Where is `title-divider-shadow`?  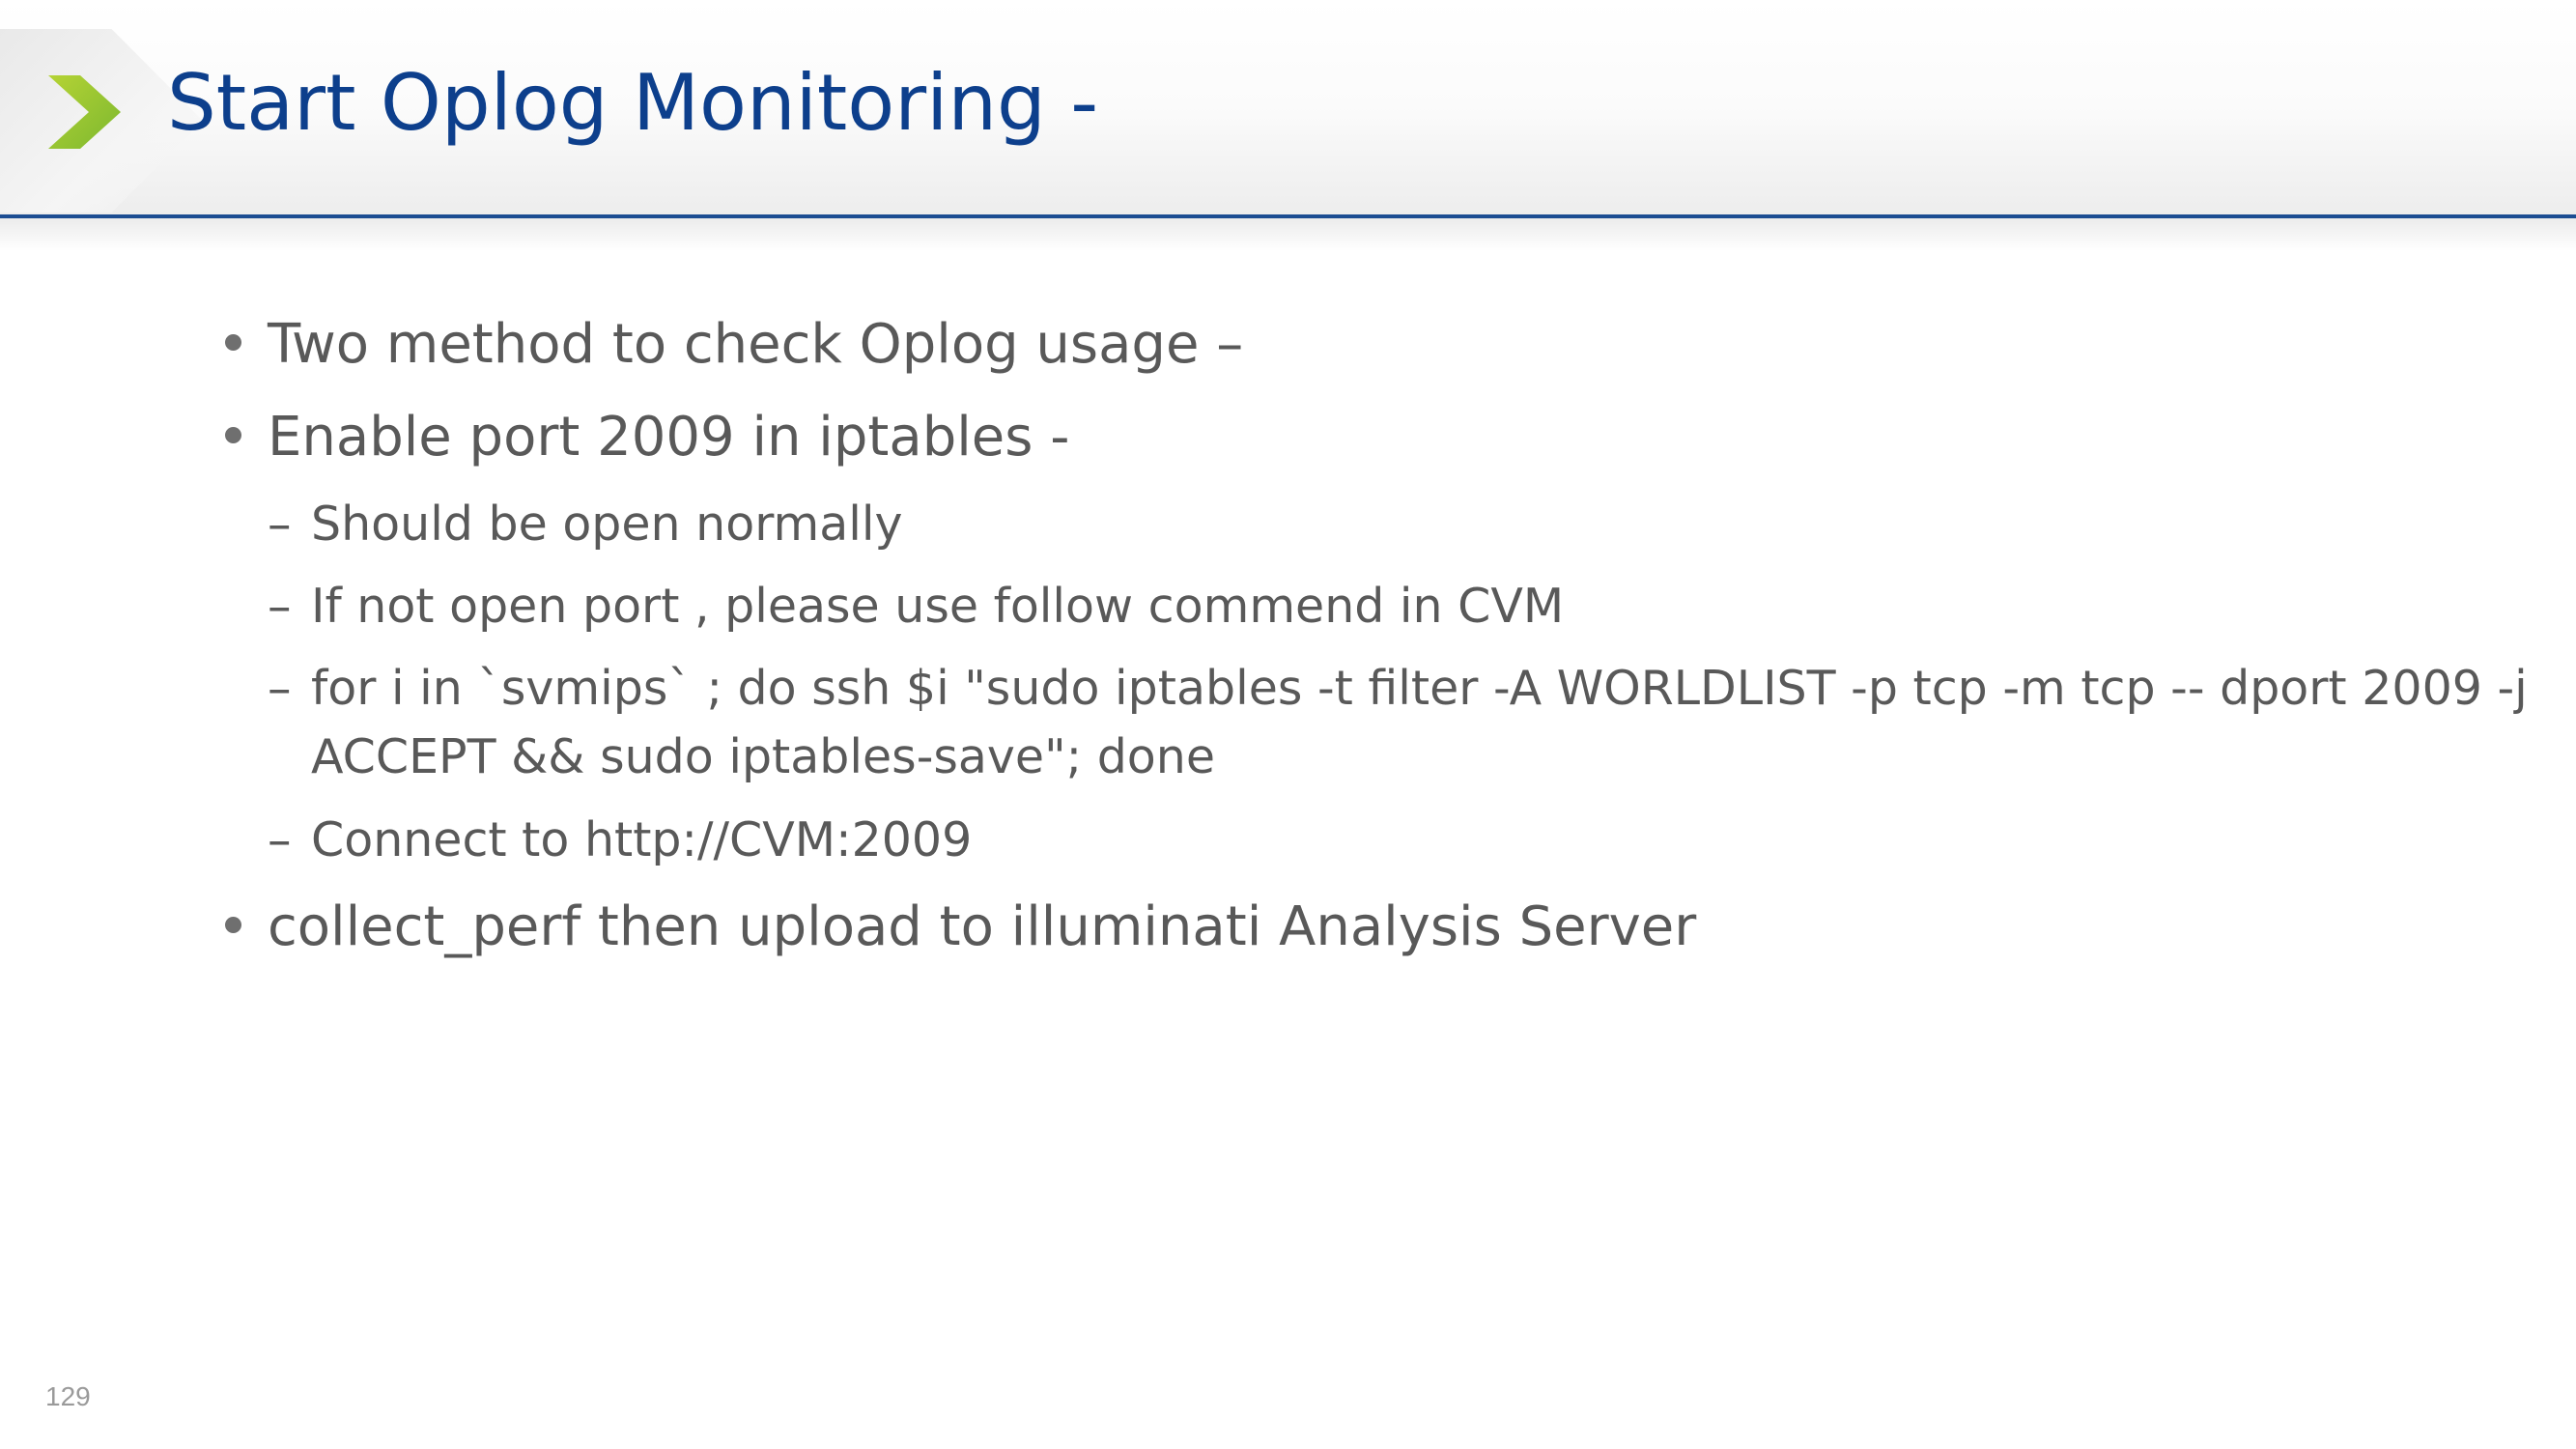 title-divider-shadow is located at coordinates (1288, 234).